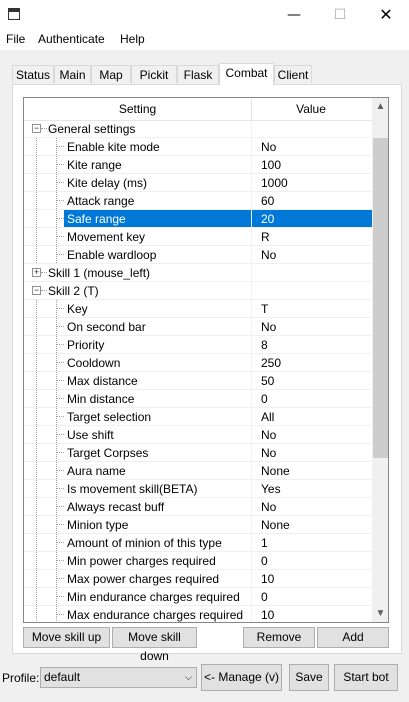  I want to click on maximize-button: ☐, so click(340, 15).